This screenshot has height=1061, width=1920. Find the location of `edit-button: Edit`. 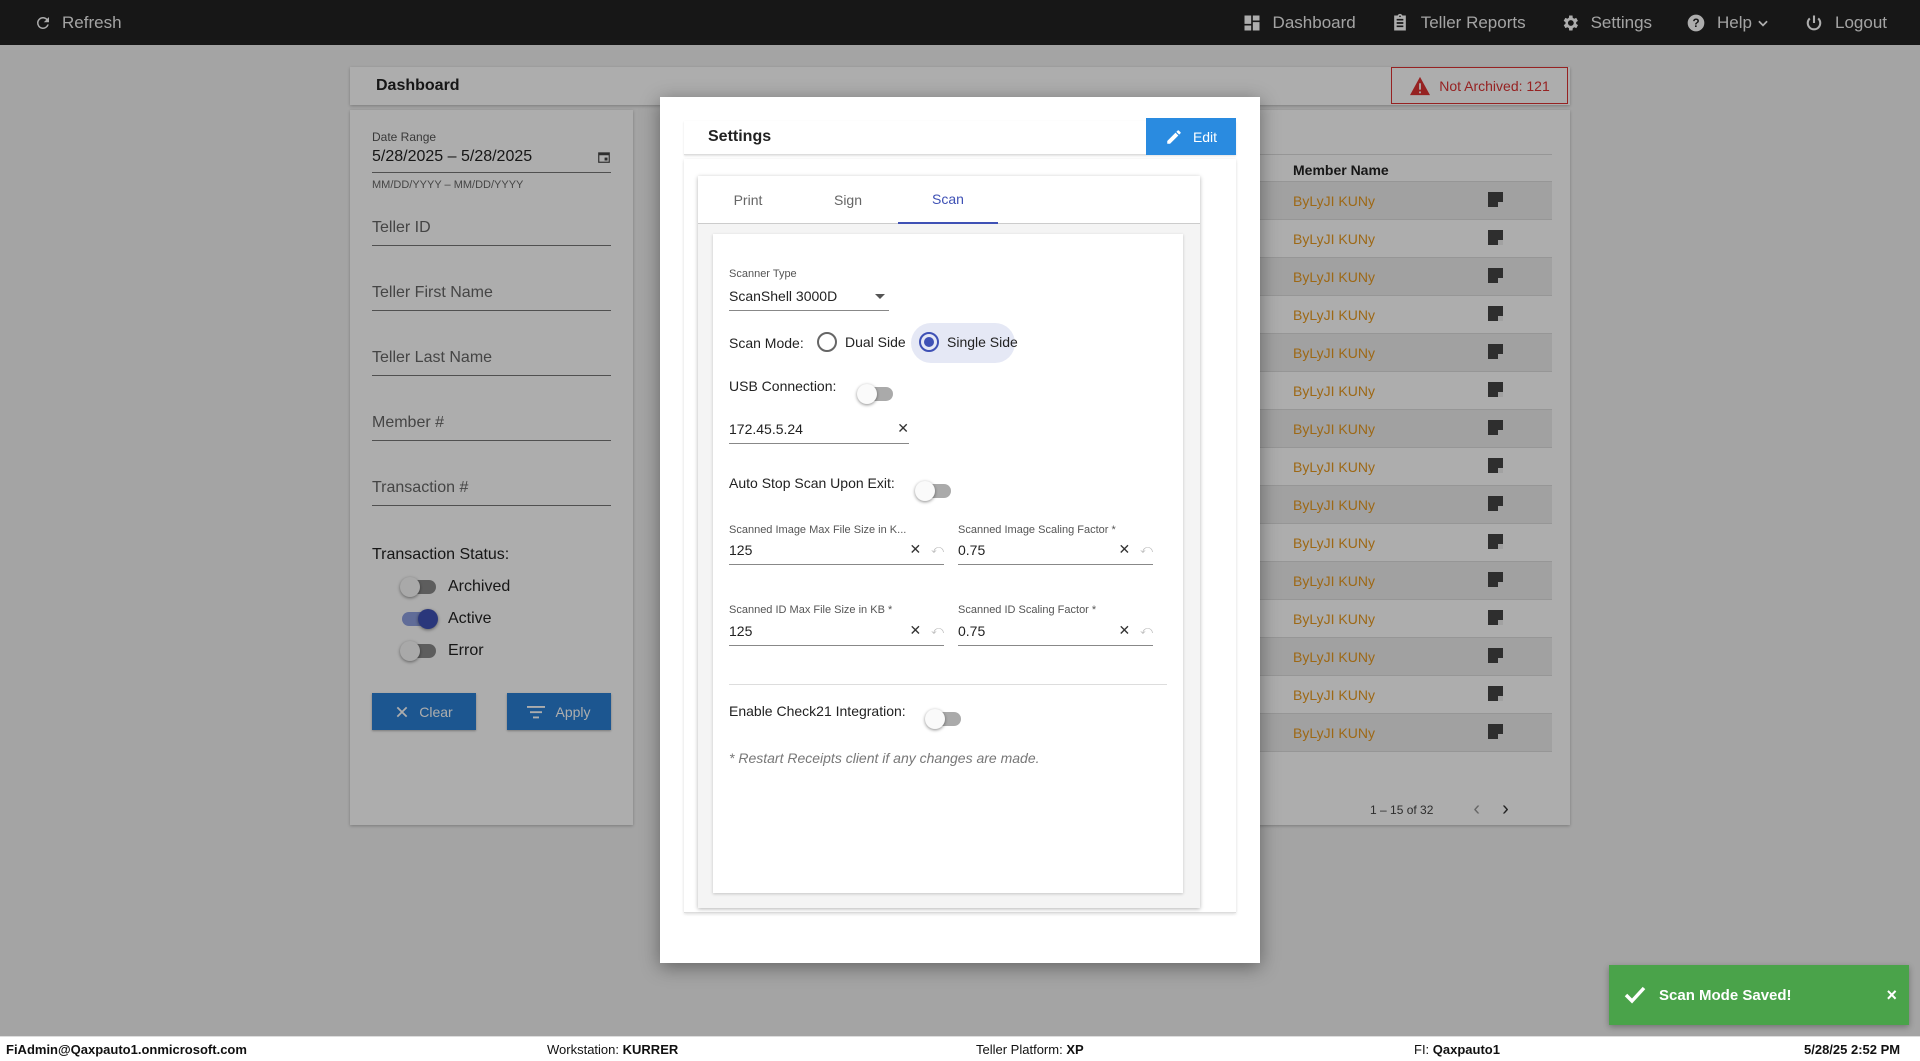

edit-button: Edit is located at coordinates (1191, 136).